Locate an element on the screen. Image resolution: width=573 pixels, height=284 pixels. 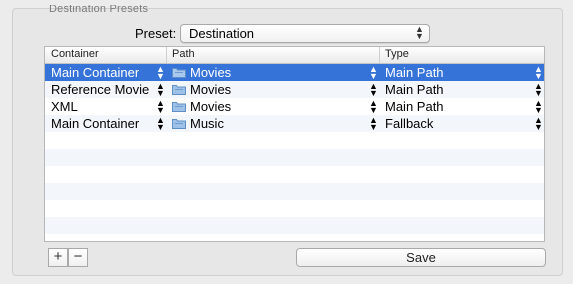
table-row: Main Container ▲ ▼ Music ▲ ▼ Fallback ▲ ▼ is located at coordinates (294, 123).